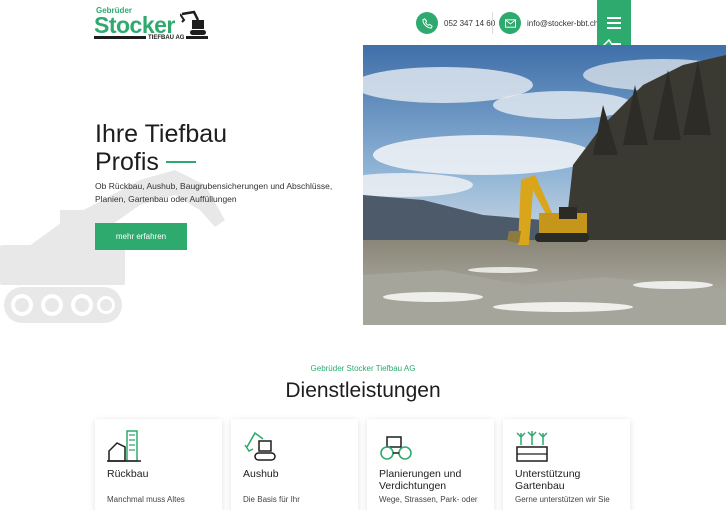 The image size is (726, 510). Describe the element at coordinates (146, 499) in the screenshot. I see `card-desc: Manchmal muss Altes` at that location.